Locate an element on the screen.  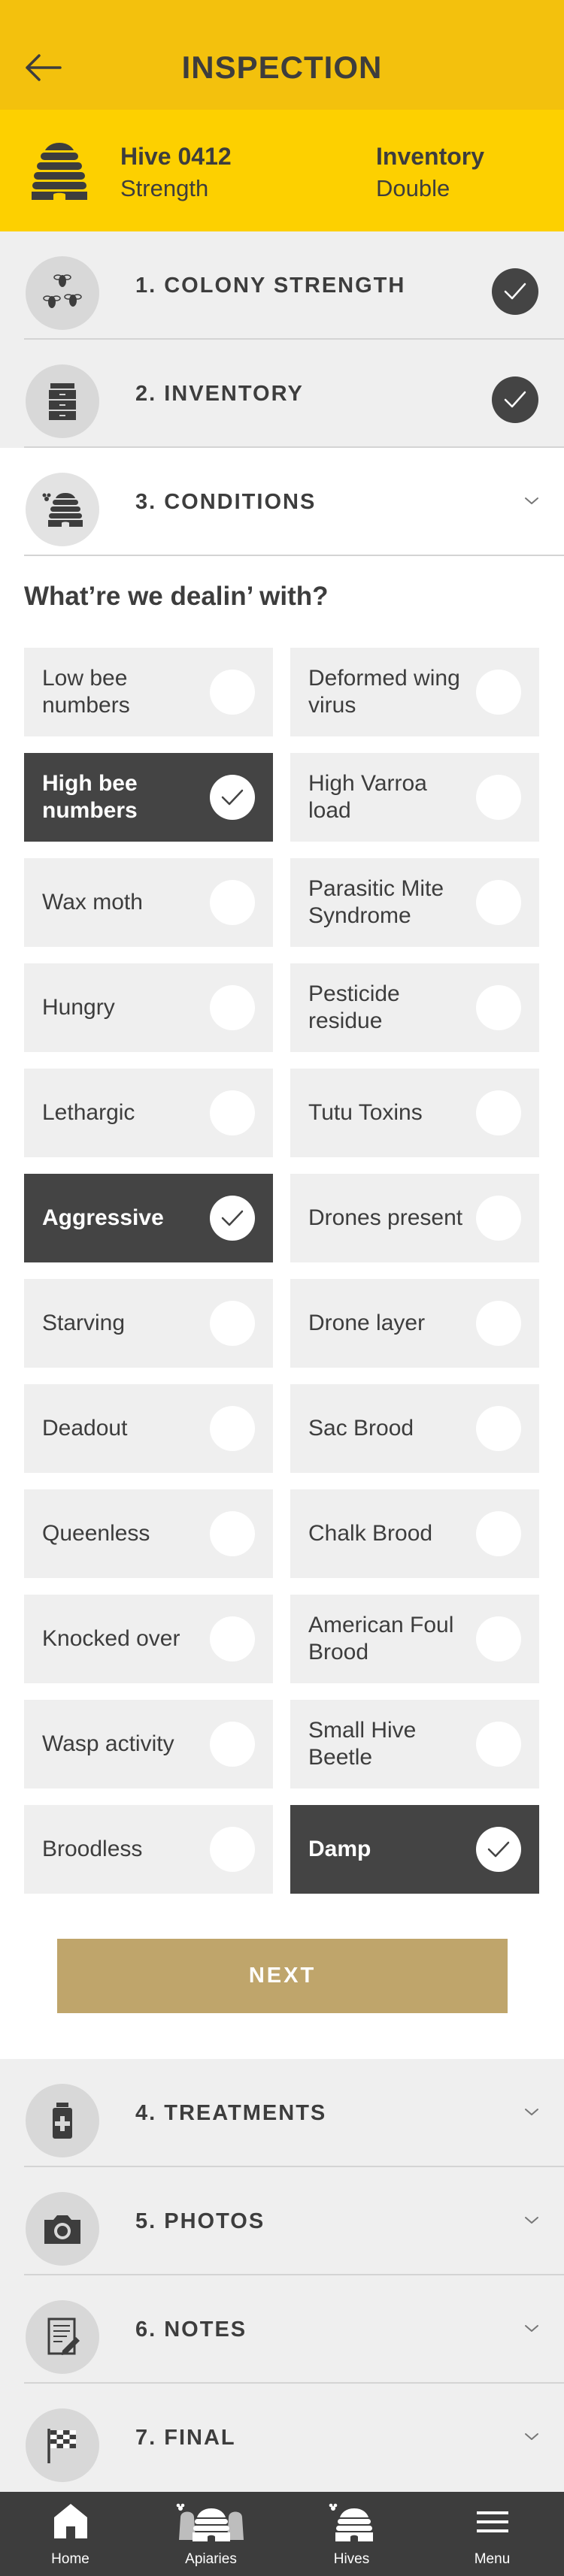
section-photos: 5. PHOTOS is located at coordinates (282, 2221).